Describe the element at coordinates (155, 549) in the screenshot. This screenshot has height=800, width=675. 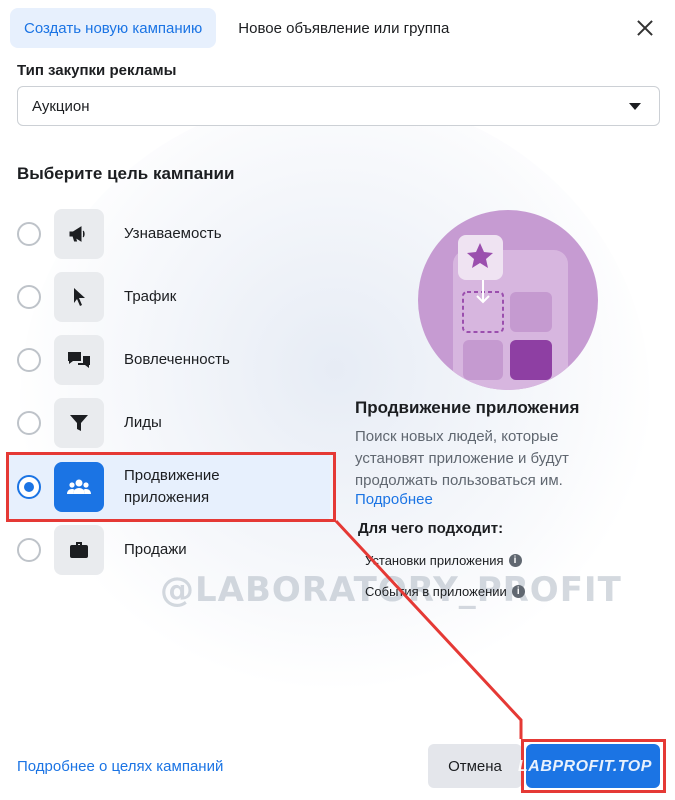
I see `objective-label: Продажи` at that location.